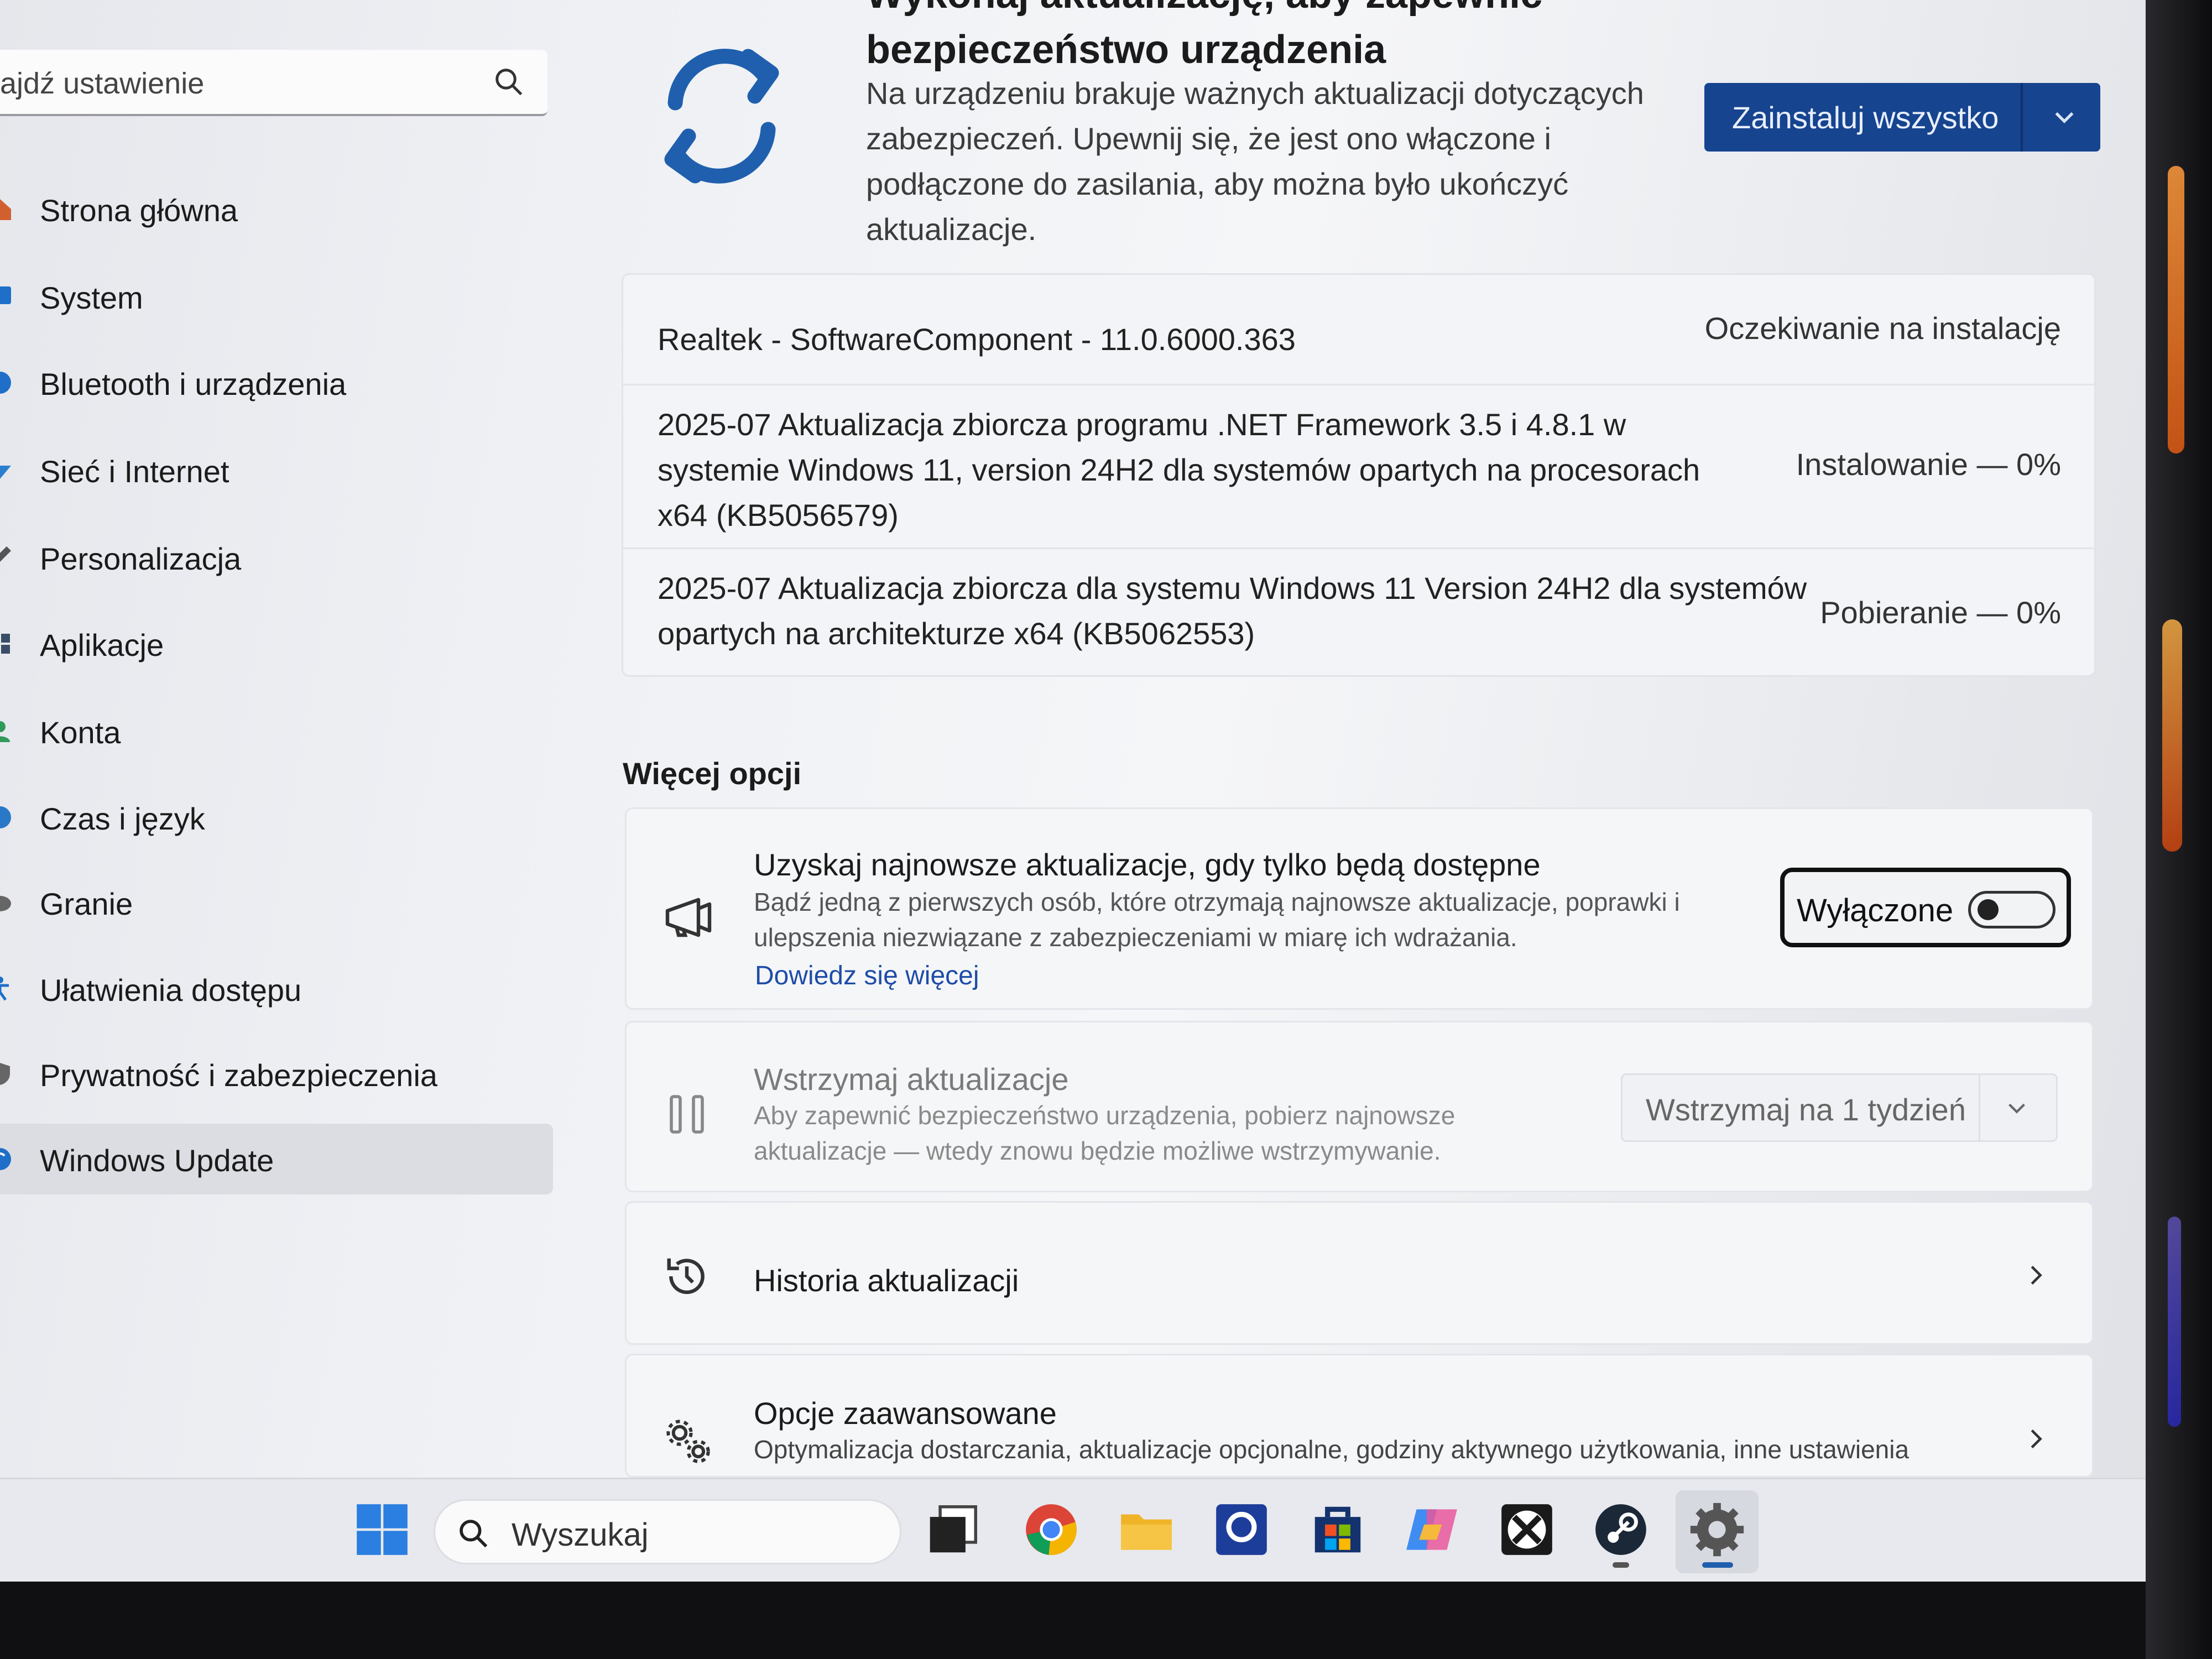  Describe the element at coordinates (6, 210) in the screenshot. I see `home-icon` at that location.